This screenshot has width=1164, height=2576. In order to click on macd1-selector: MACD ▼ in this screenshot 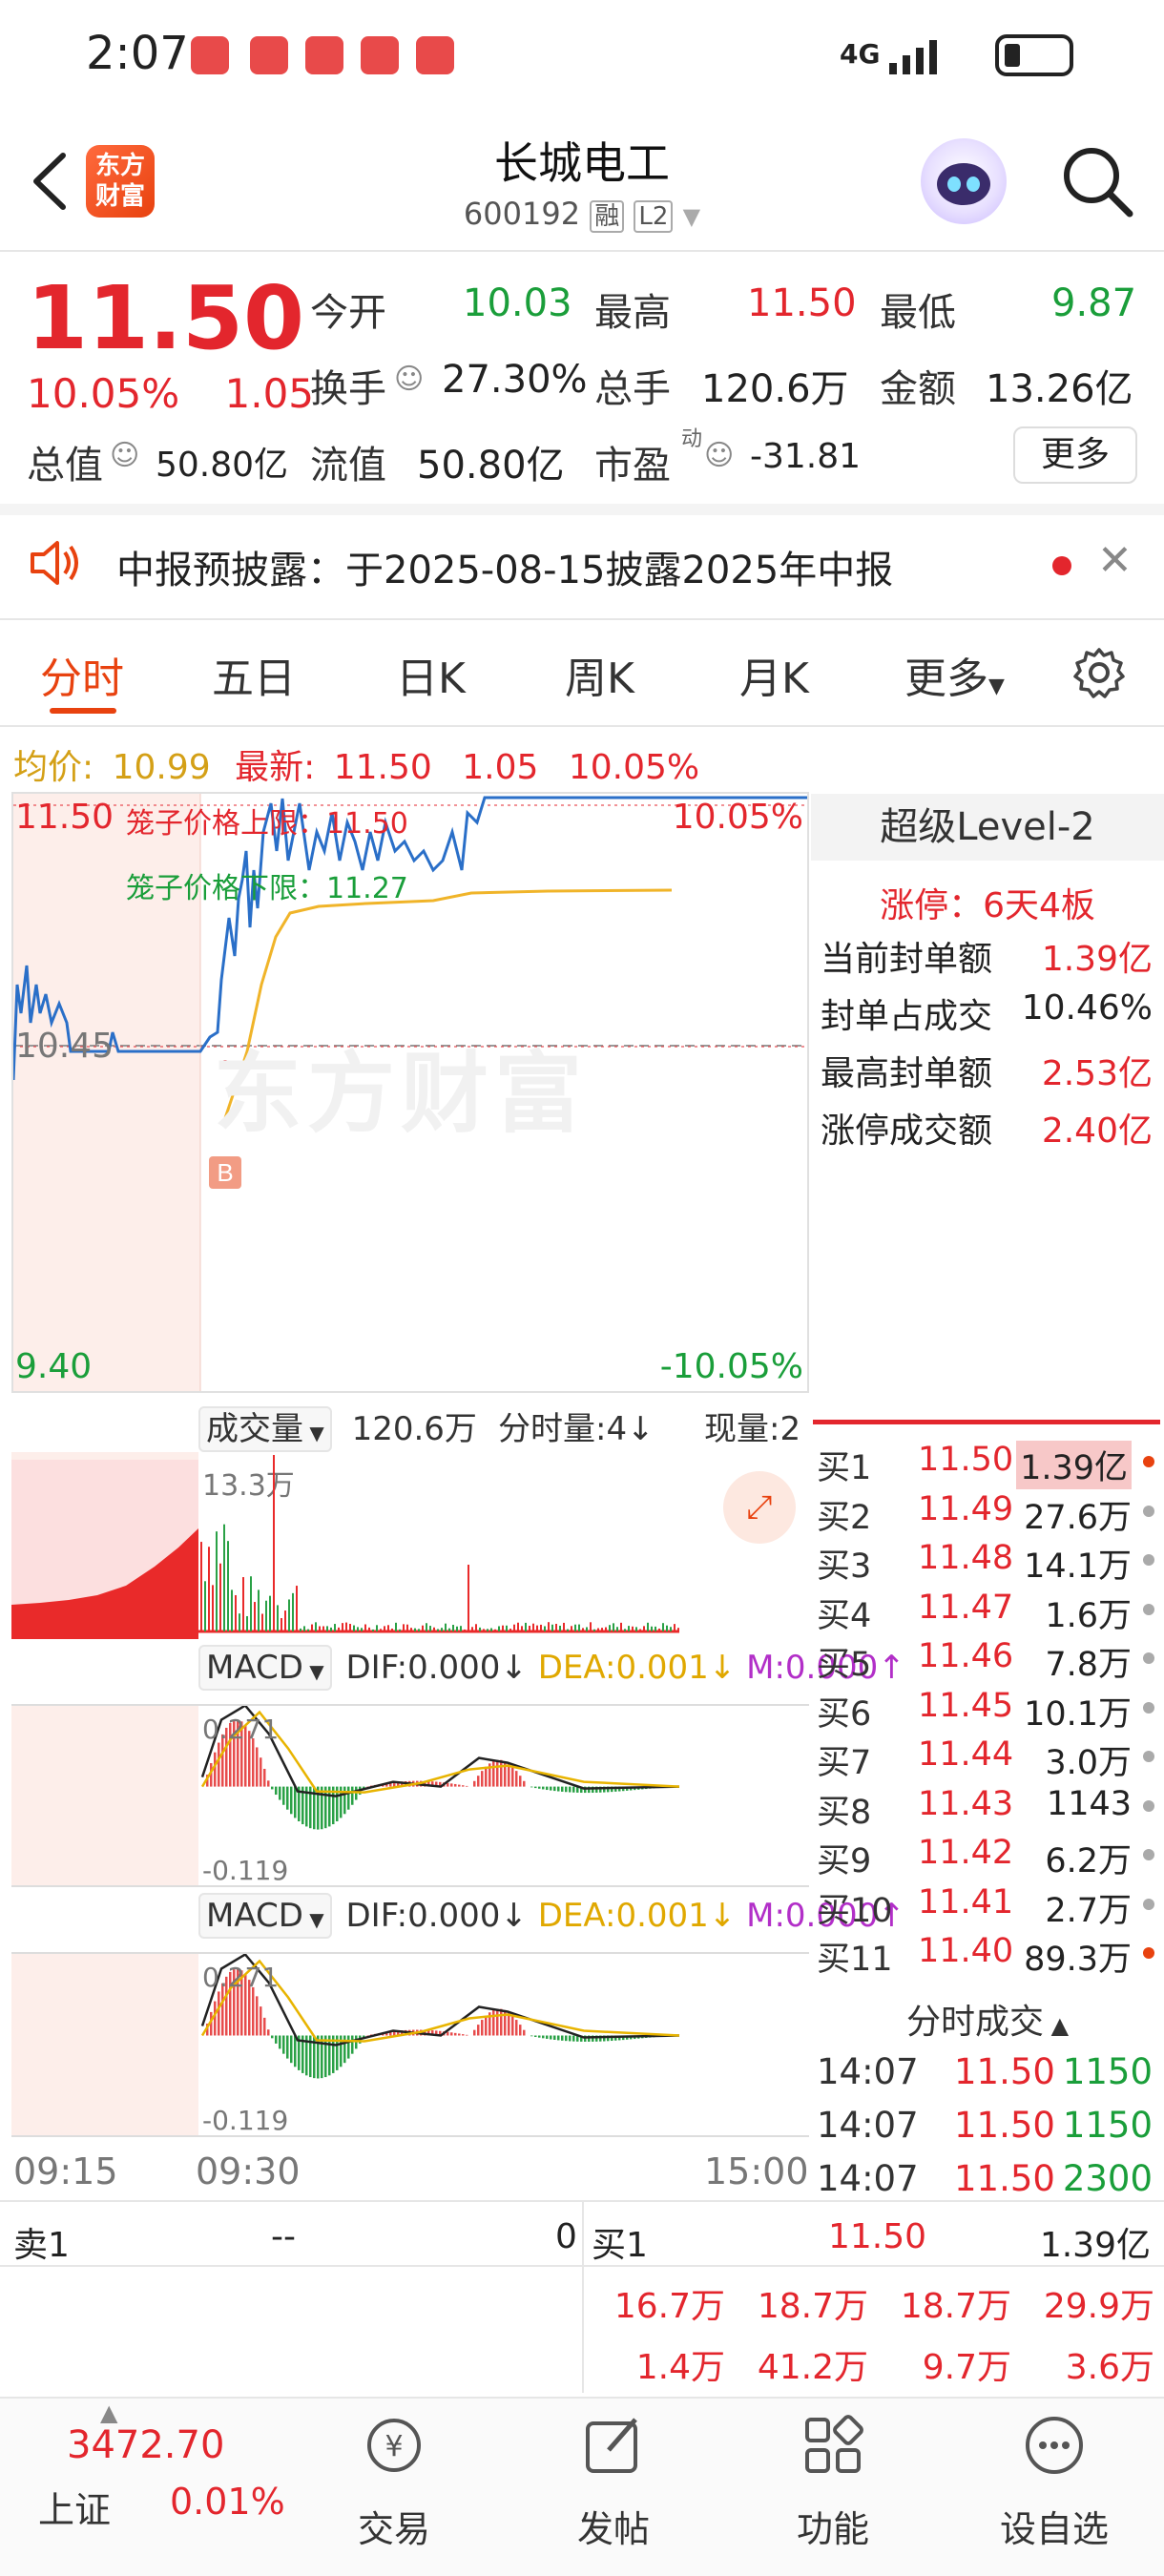, I will do `click(265, 1668)`.